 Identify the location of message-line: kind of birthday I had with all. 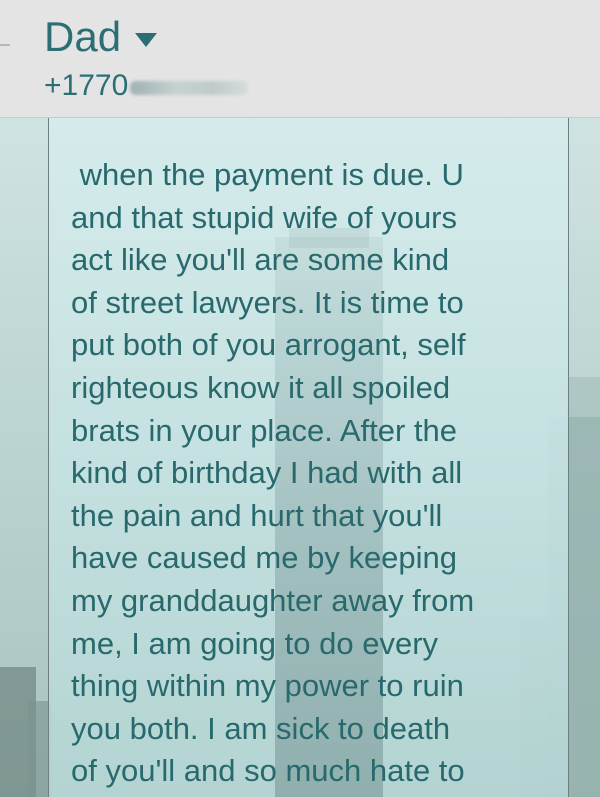
(267, 473).